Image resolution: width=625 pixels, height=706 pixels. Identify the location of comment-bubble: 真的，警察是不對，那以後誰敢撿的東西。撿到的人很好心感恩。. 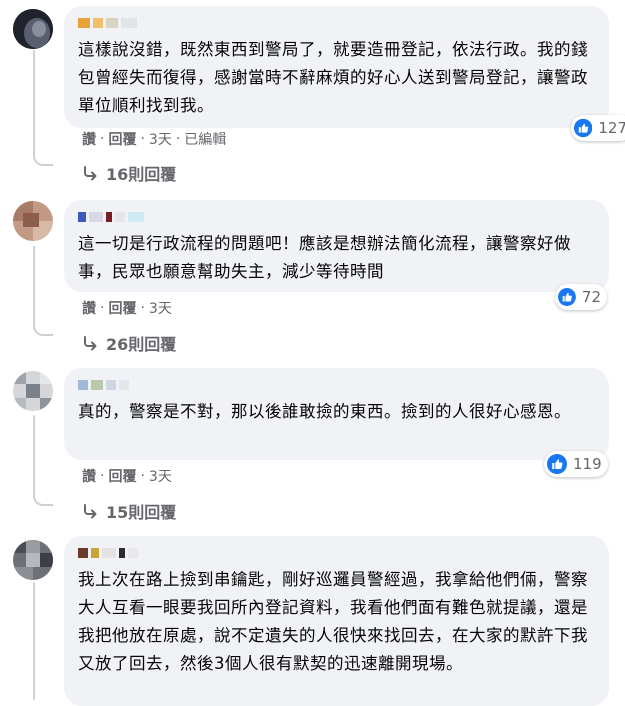
(336, 414).